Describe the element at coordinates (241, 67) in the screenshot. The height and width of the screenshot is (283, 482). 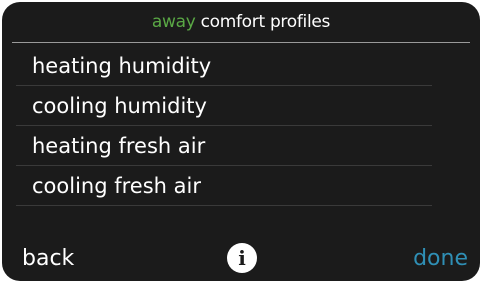
I see `menu-item-heating-humidity: heating humidity` at that location.